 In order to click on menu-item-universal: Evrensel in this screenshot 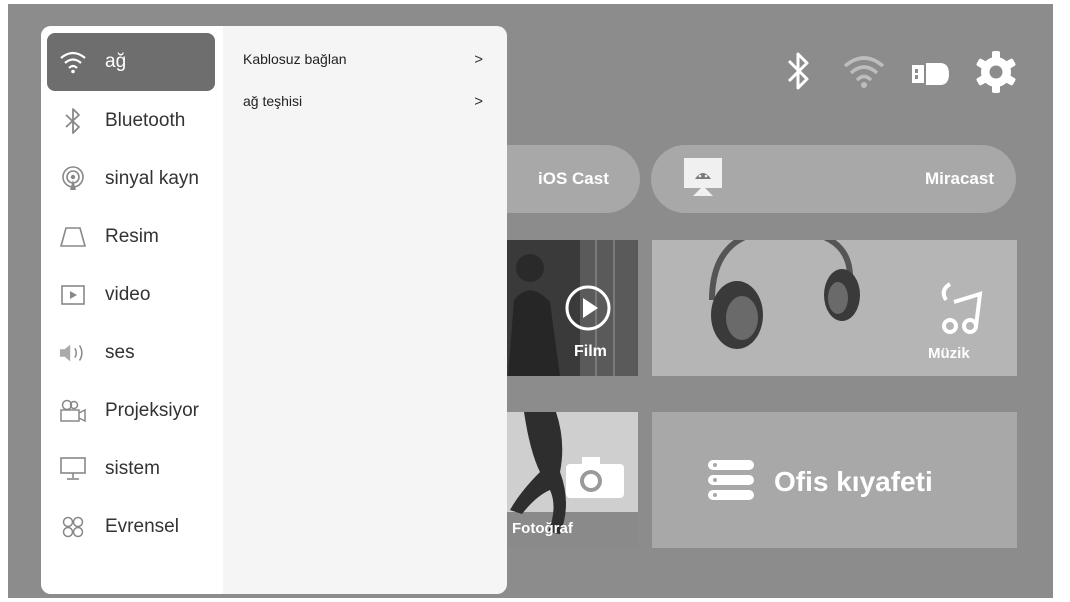, I will do `click(131, 527)`.